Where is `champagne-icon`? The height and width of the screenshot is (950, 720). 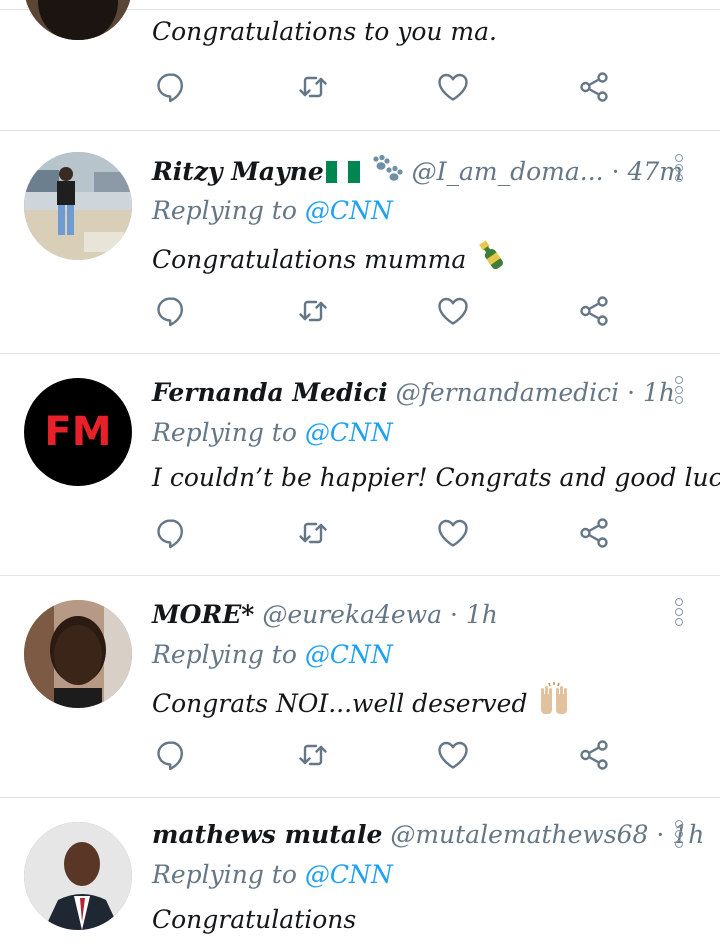 champagne-icon is located at coordinates (491, 260).